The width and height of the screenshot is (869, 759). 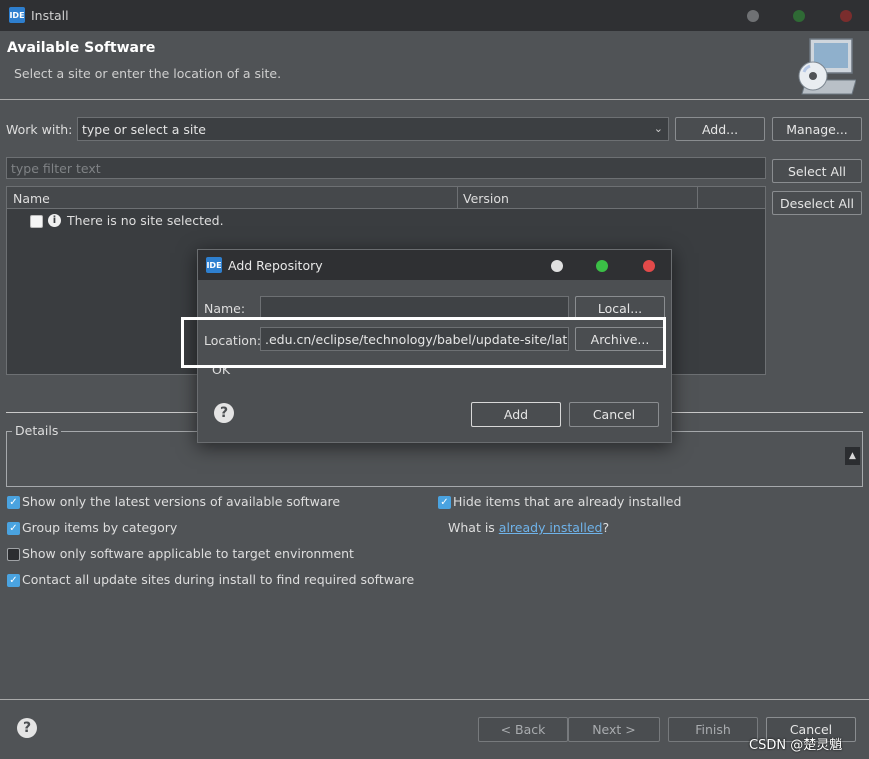 I want to click on back-button: < Back, so click(x=523, y=729).